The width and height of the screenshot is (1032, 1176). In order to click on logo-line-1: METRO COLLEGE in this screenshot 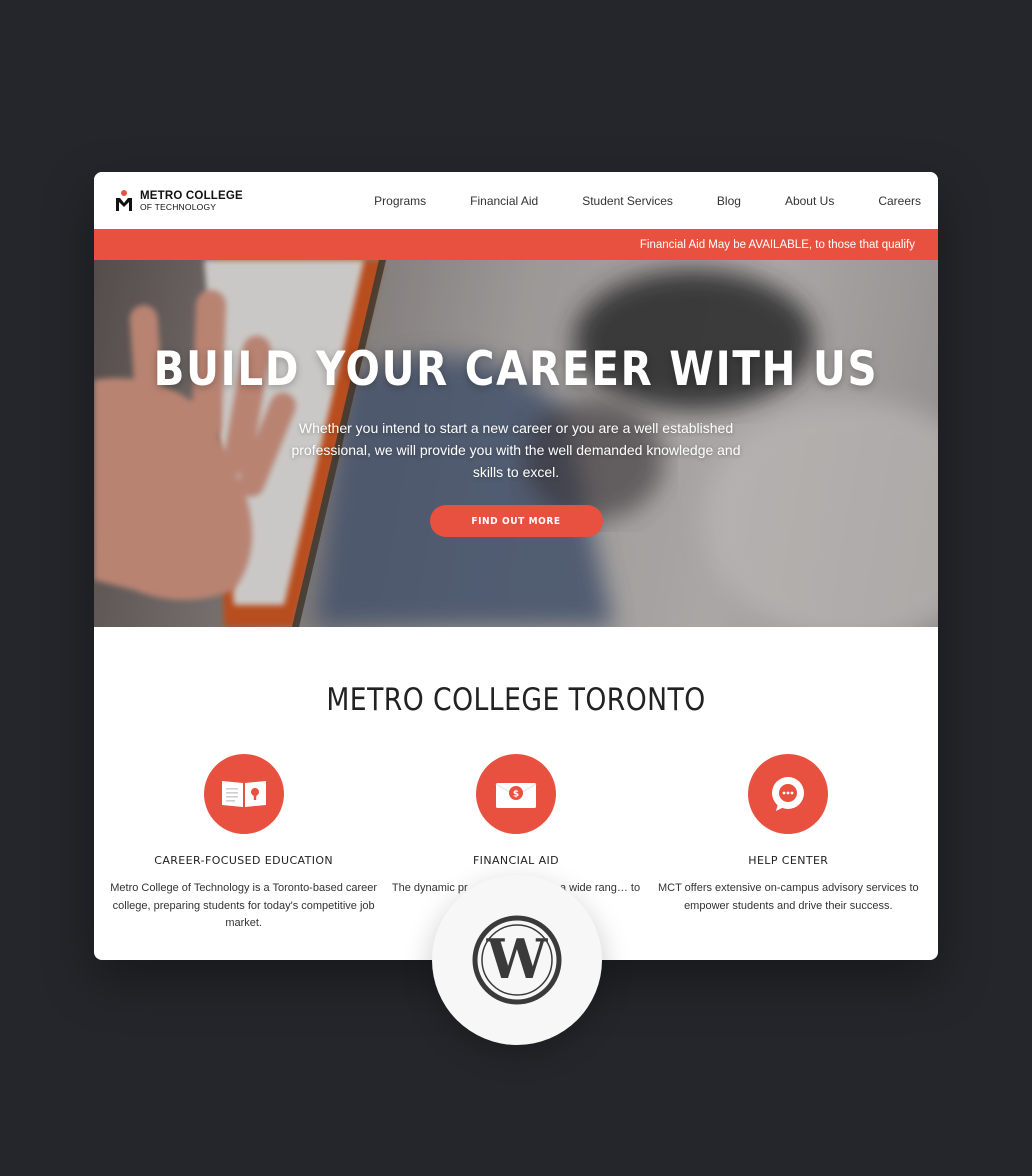, I will do `click(191, 195)`.